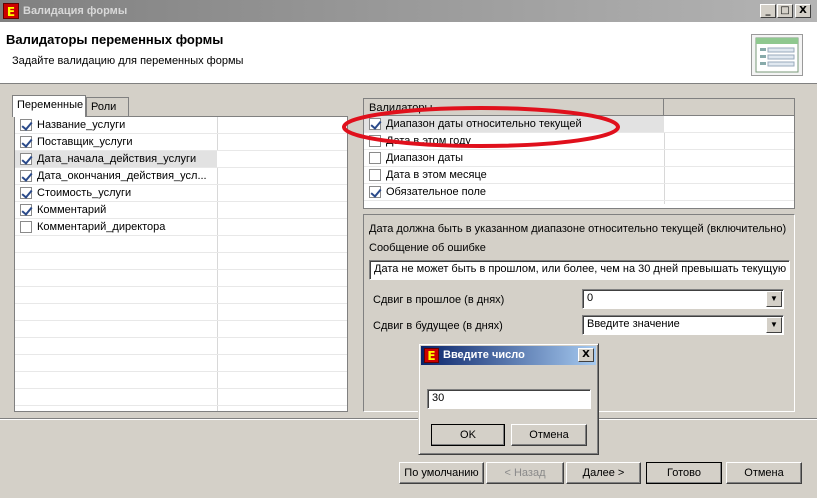 This screenshot has height=498, width=817. Describe the element at coordinates (115, 39) in the screenshot. I see `page-title: Валидаторы переменных формы` at that location.